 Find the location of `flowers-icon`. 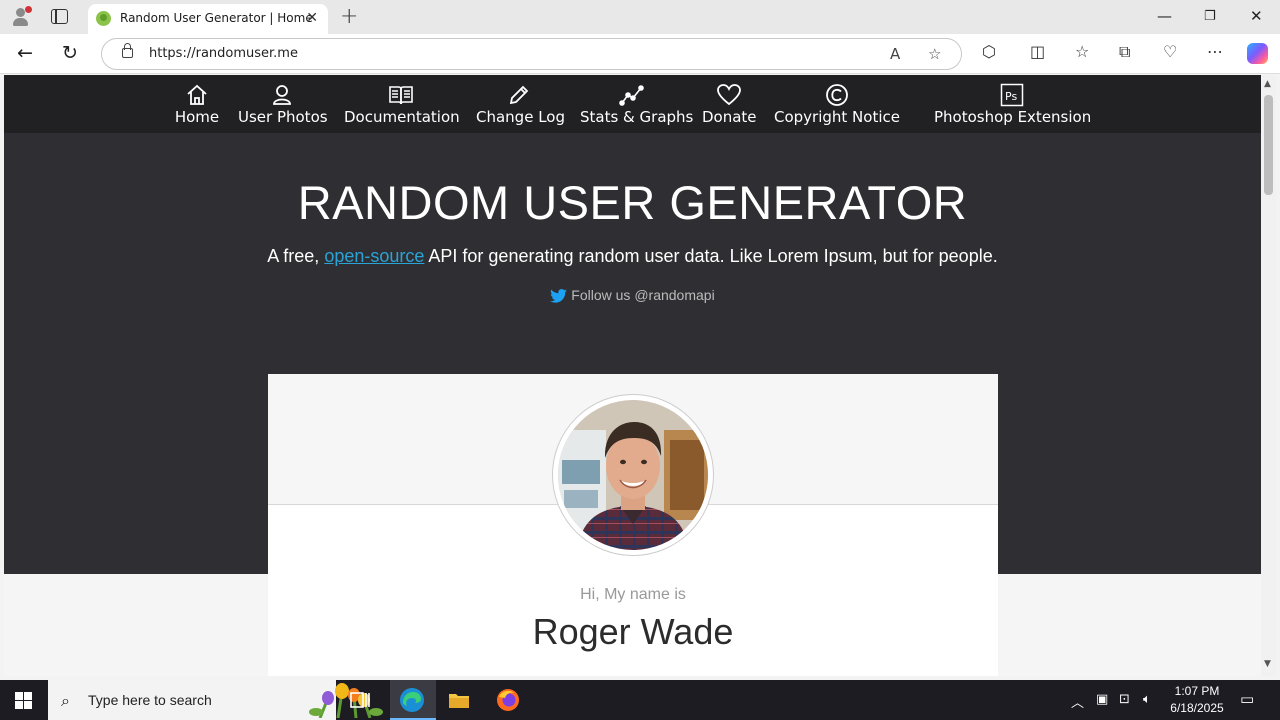

flowers-icon is located at coordinates (346, 700).